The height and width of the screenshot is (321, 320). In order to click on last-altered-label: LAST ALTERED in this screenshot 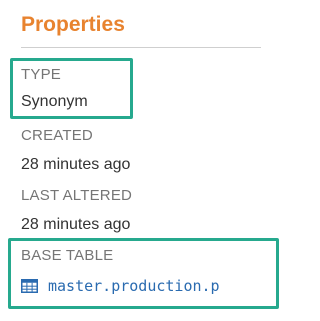, I will do `click(77, 195)`.